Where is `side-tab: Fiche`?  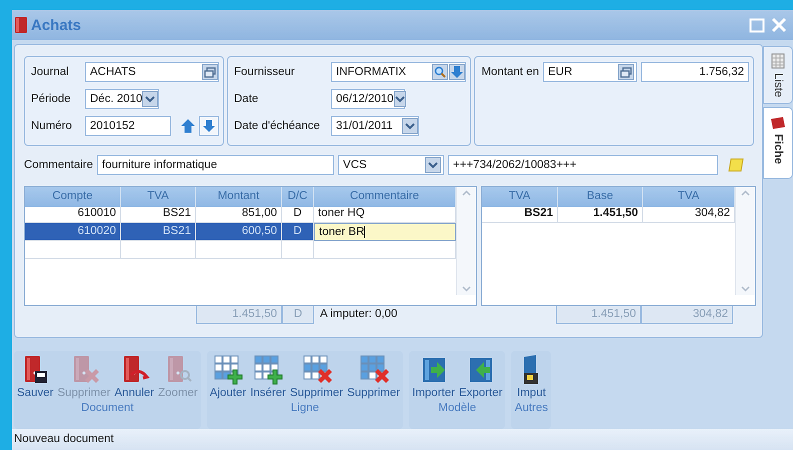 side-tab: Fiche is located at coordinates (778, 143).